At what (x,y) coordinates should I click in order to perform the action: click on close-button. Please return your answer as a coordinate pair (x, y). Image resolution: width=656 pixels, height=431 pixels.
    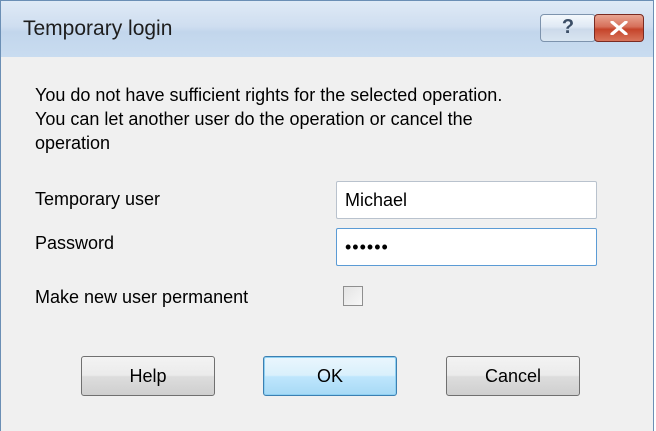
    Looking at the image, I should click on (619, 28).